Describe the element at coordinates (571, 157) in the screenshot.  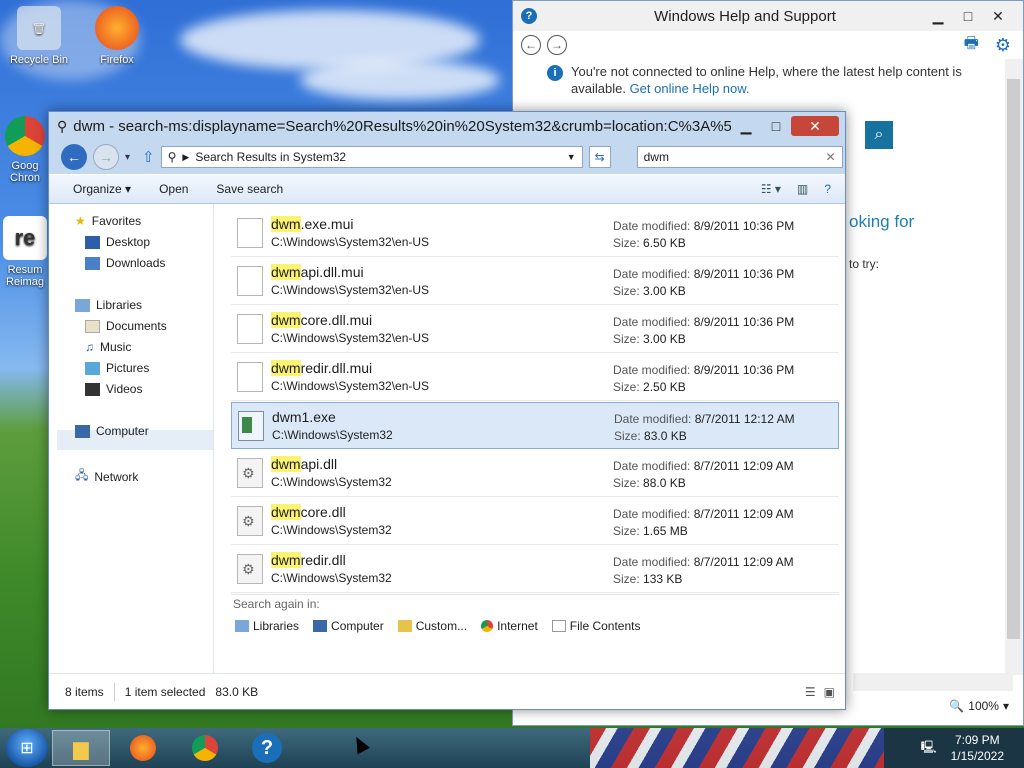
I see `chevron-down-icon: ▼` at that location.